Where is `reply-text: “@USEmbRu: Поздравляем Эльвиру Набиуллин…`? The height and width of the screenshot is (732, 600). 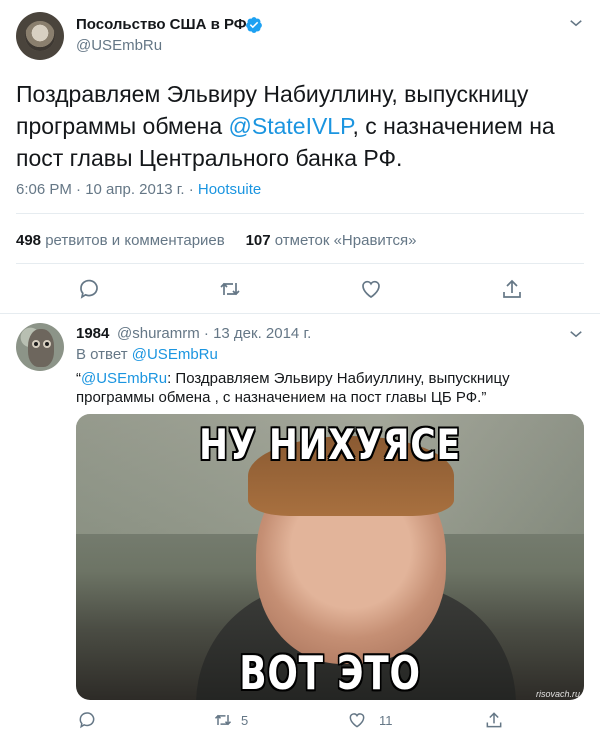 reply-text: “@USEmbRu: Поздравляем Эльвиру Набиуллин… is located at coordinates (331, 388).